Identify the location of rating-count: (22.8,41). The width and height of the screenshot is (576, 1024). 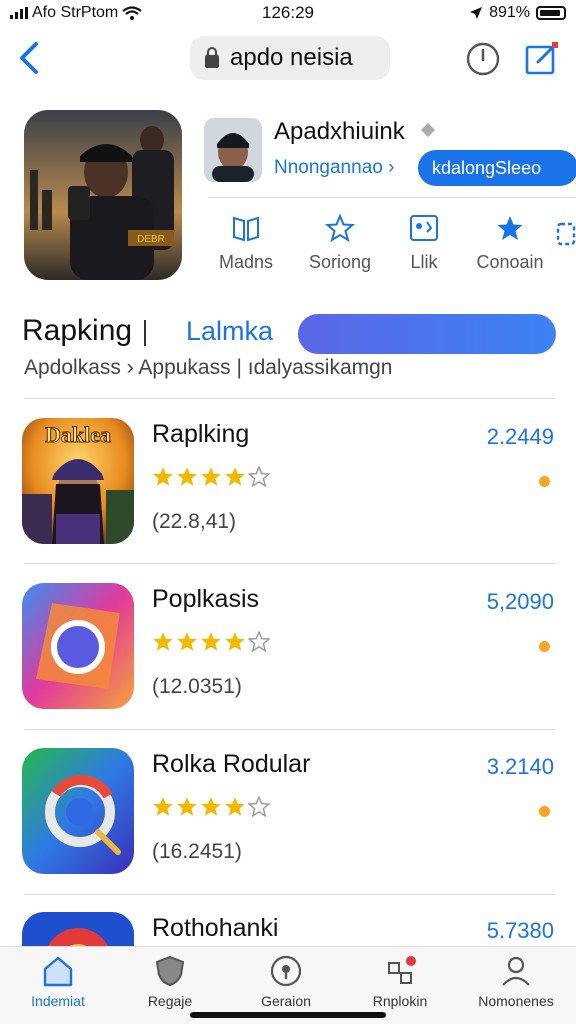
(194, 521).